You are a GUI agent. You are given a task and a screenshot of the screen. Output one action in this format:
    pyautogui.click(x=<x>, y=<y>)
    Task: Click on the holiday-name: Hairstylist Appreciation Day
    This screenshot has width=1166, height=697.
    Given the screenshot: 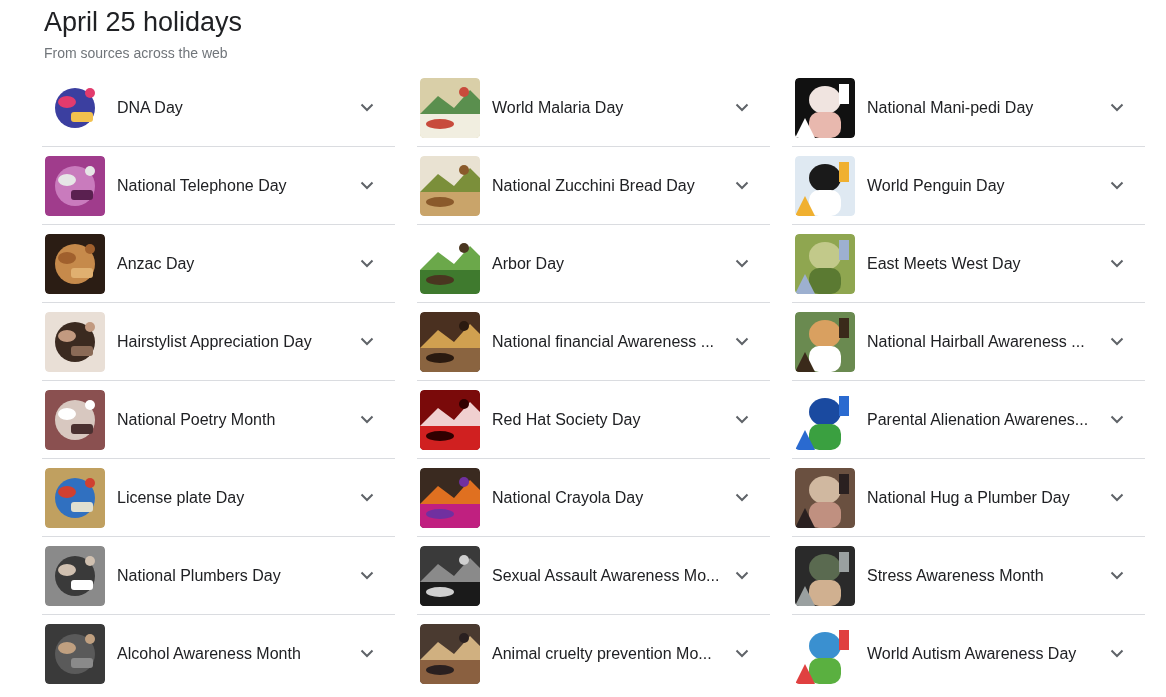 What is the action you would take?
    pyautogui.click(x=215, y=341)
    